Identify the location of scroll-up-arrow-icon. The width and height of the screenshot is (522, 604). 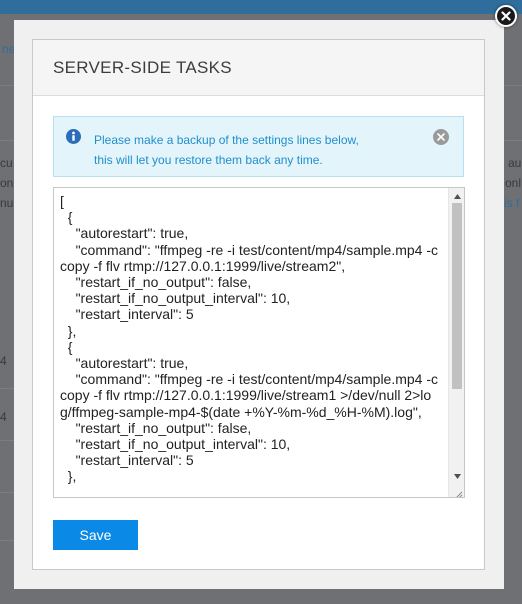
(457, 196).